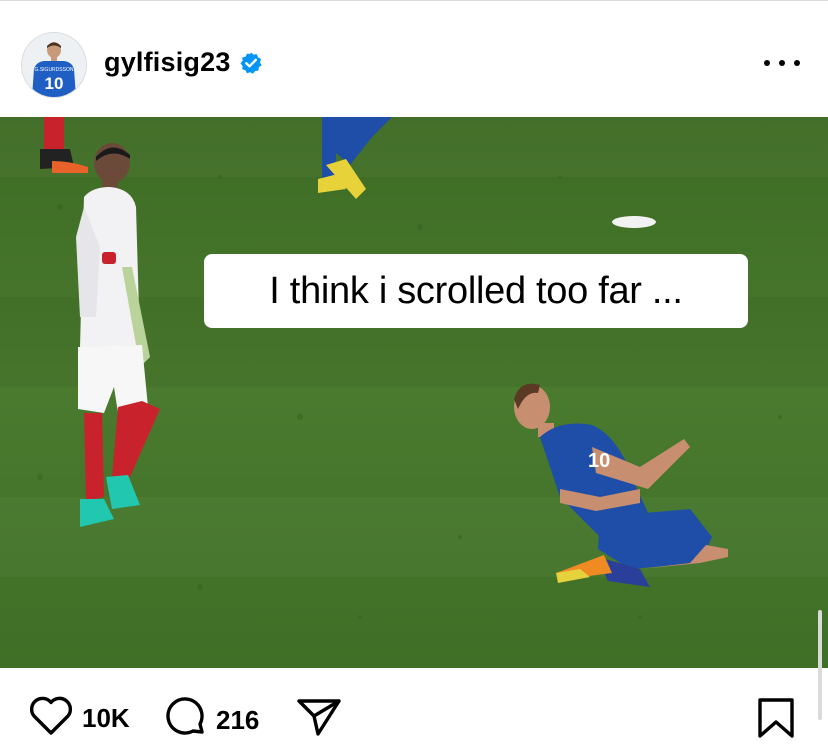  I want to click on more-options-icon, so click(782, 63).